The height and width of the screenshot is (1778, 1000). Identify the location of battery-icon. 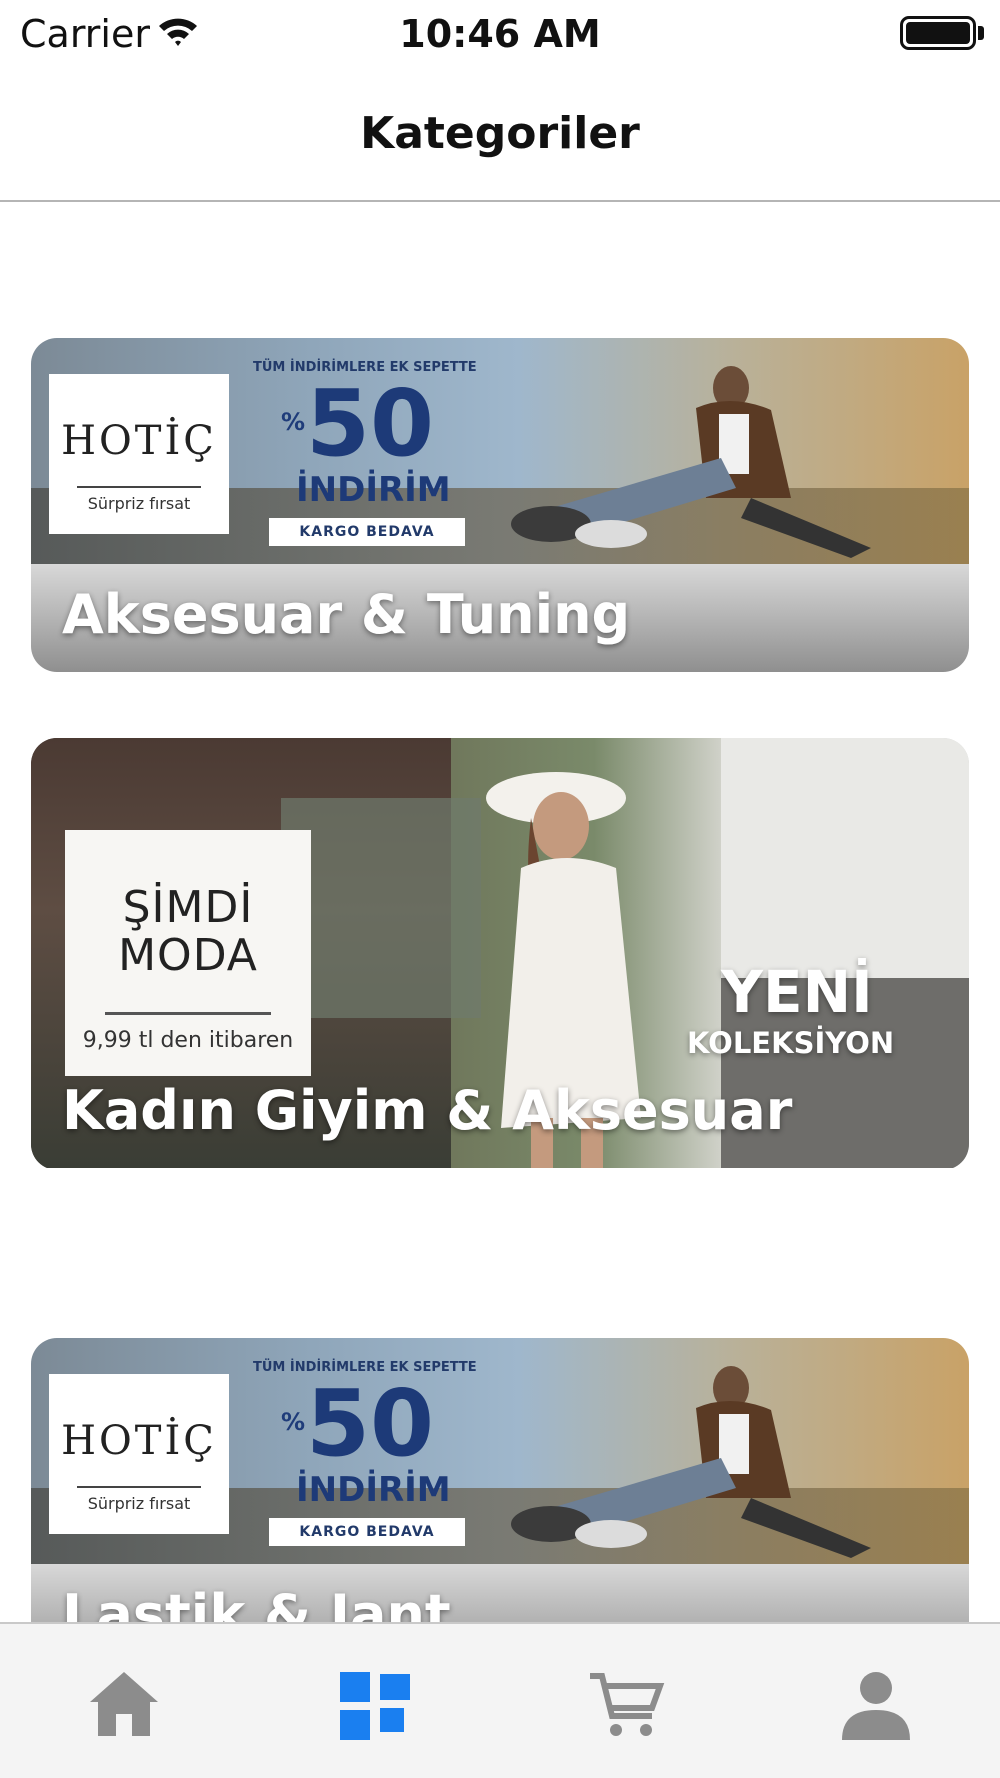
(938, 33).